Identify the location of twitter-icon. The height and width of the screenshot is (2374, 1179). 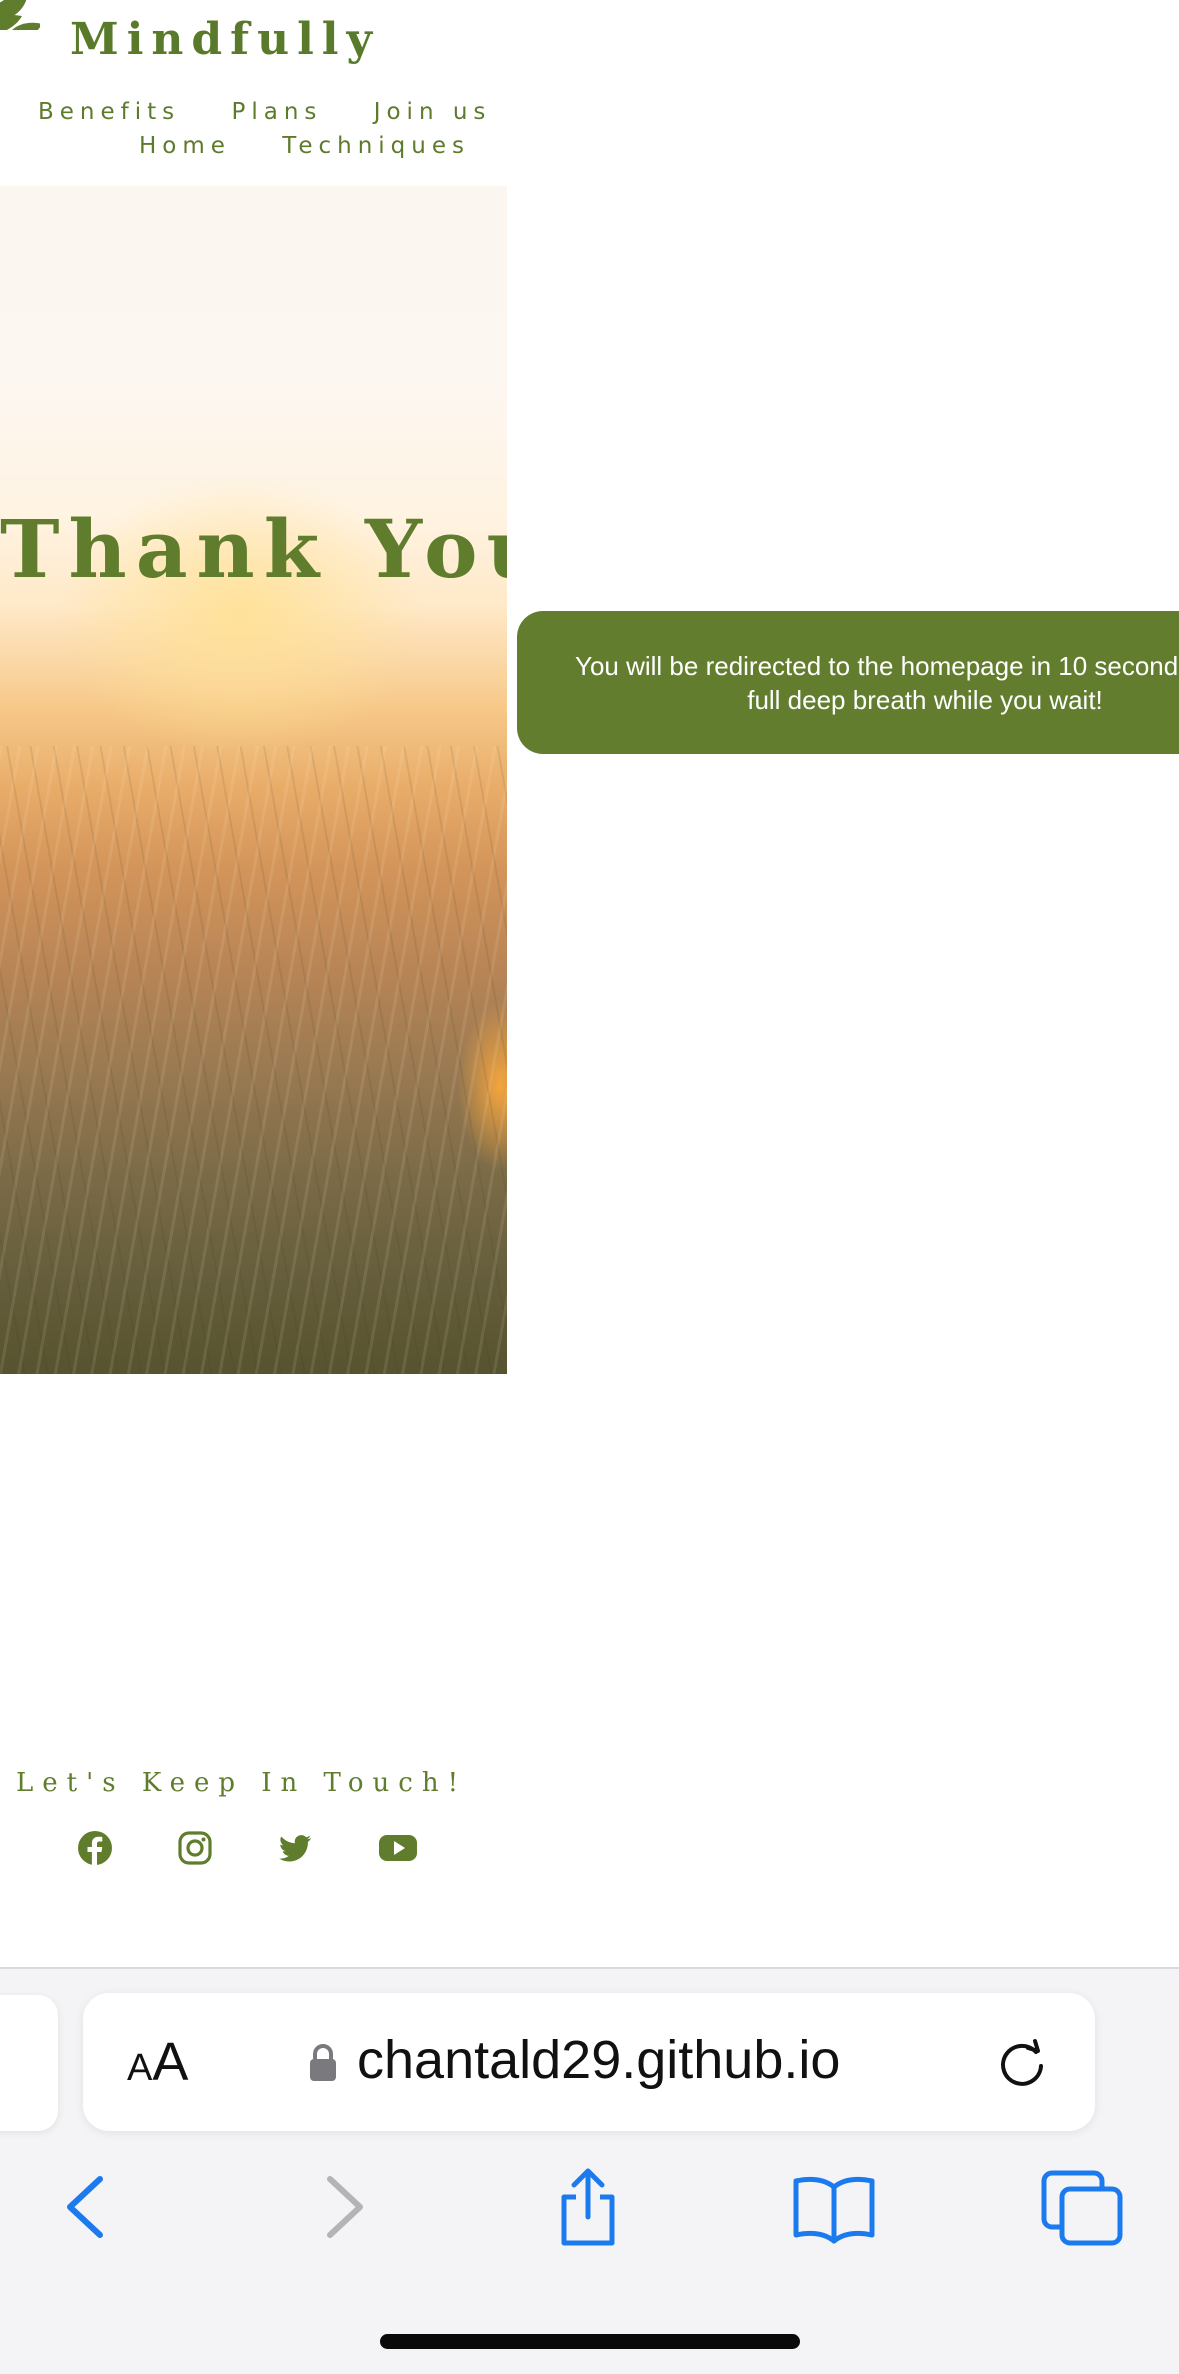
(295, 1848).